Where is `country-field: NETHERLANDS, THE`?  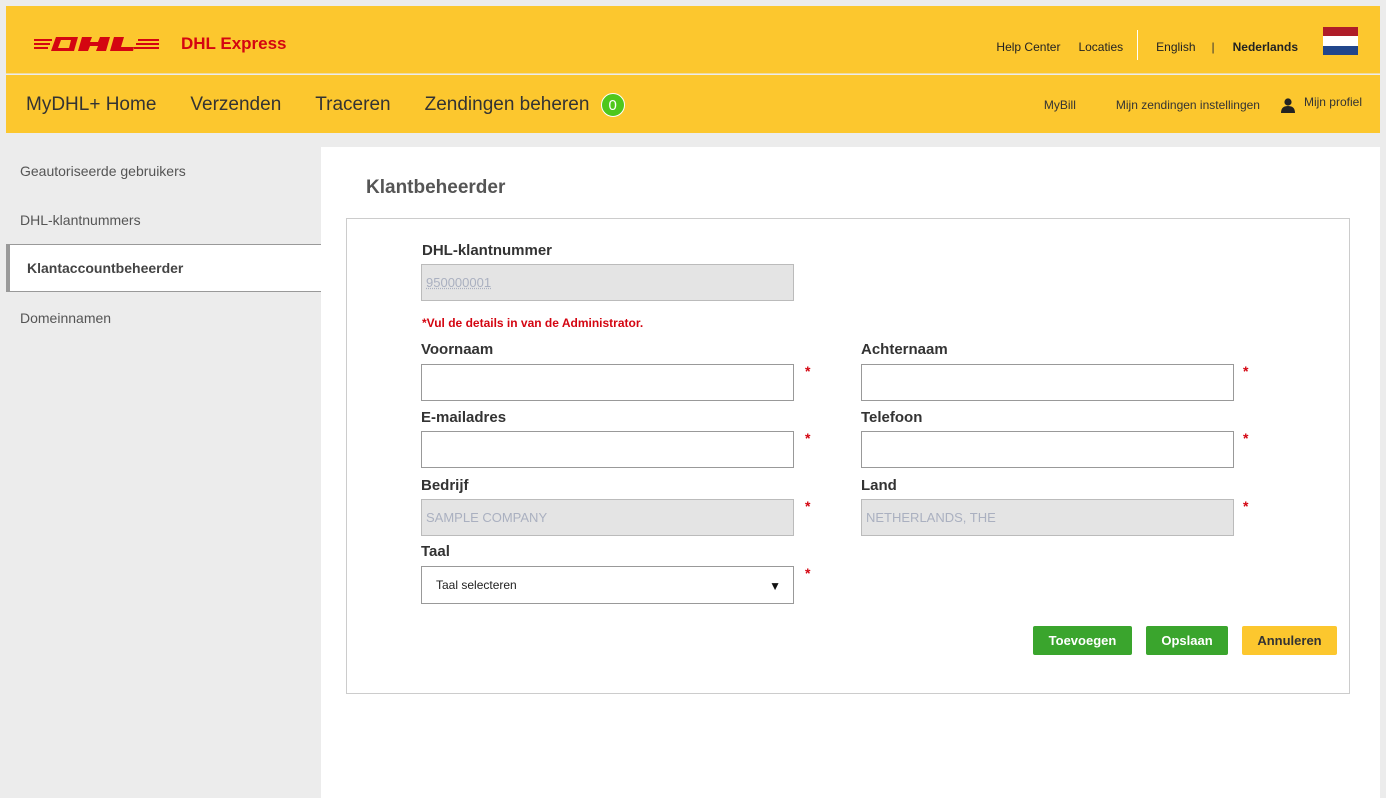 country-field: NETHERLANDS, THE is located at coordinates (1047, 517).